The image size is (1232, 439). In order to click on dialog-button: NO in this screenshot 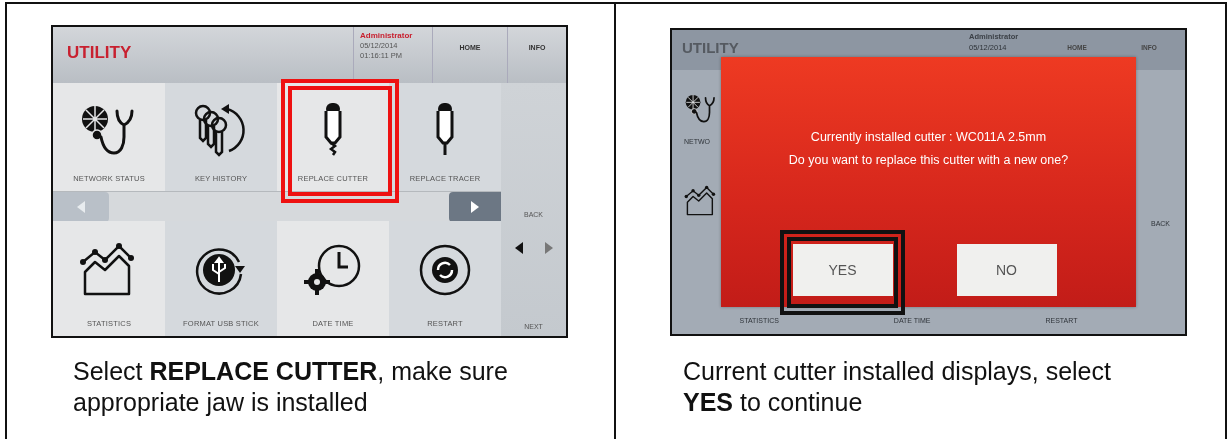, I will do `click(1006, 270)`.